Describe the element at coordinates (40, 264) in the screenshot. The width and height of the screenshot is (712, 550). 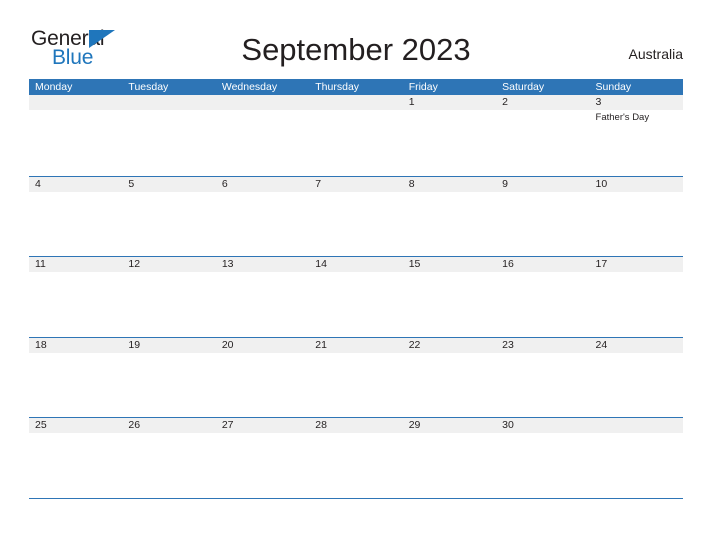
I see `calendar-day-number: 11` at that location.